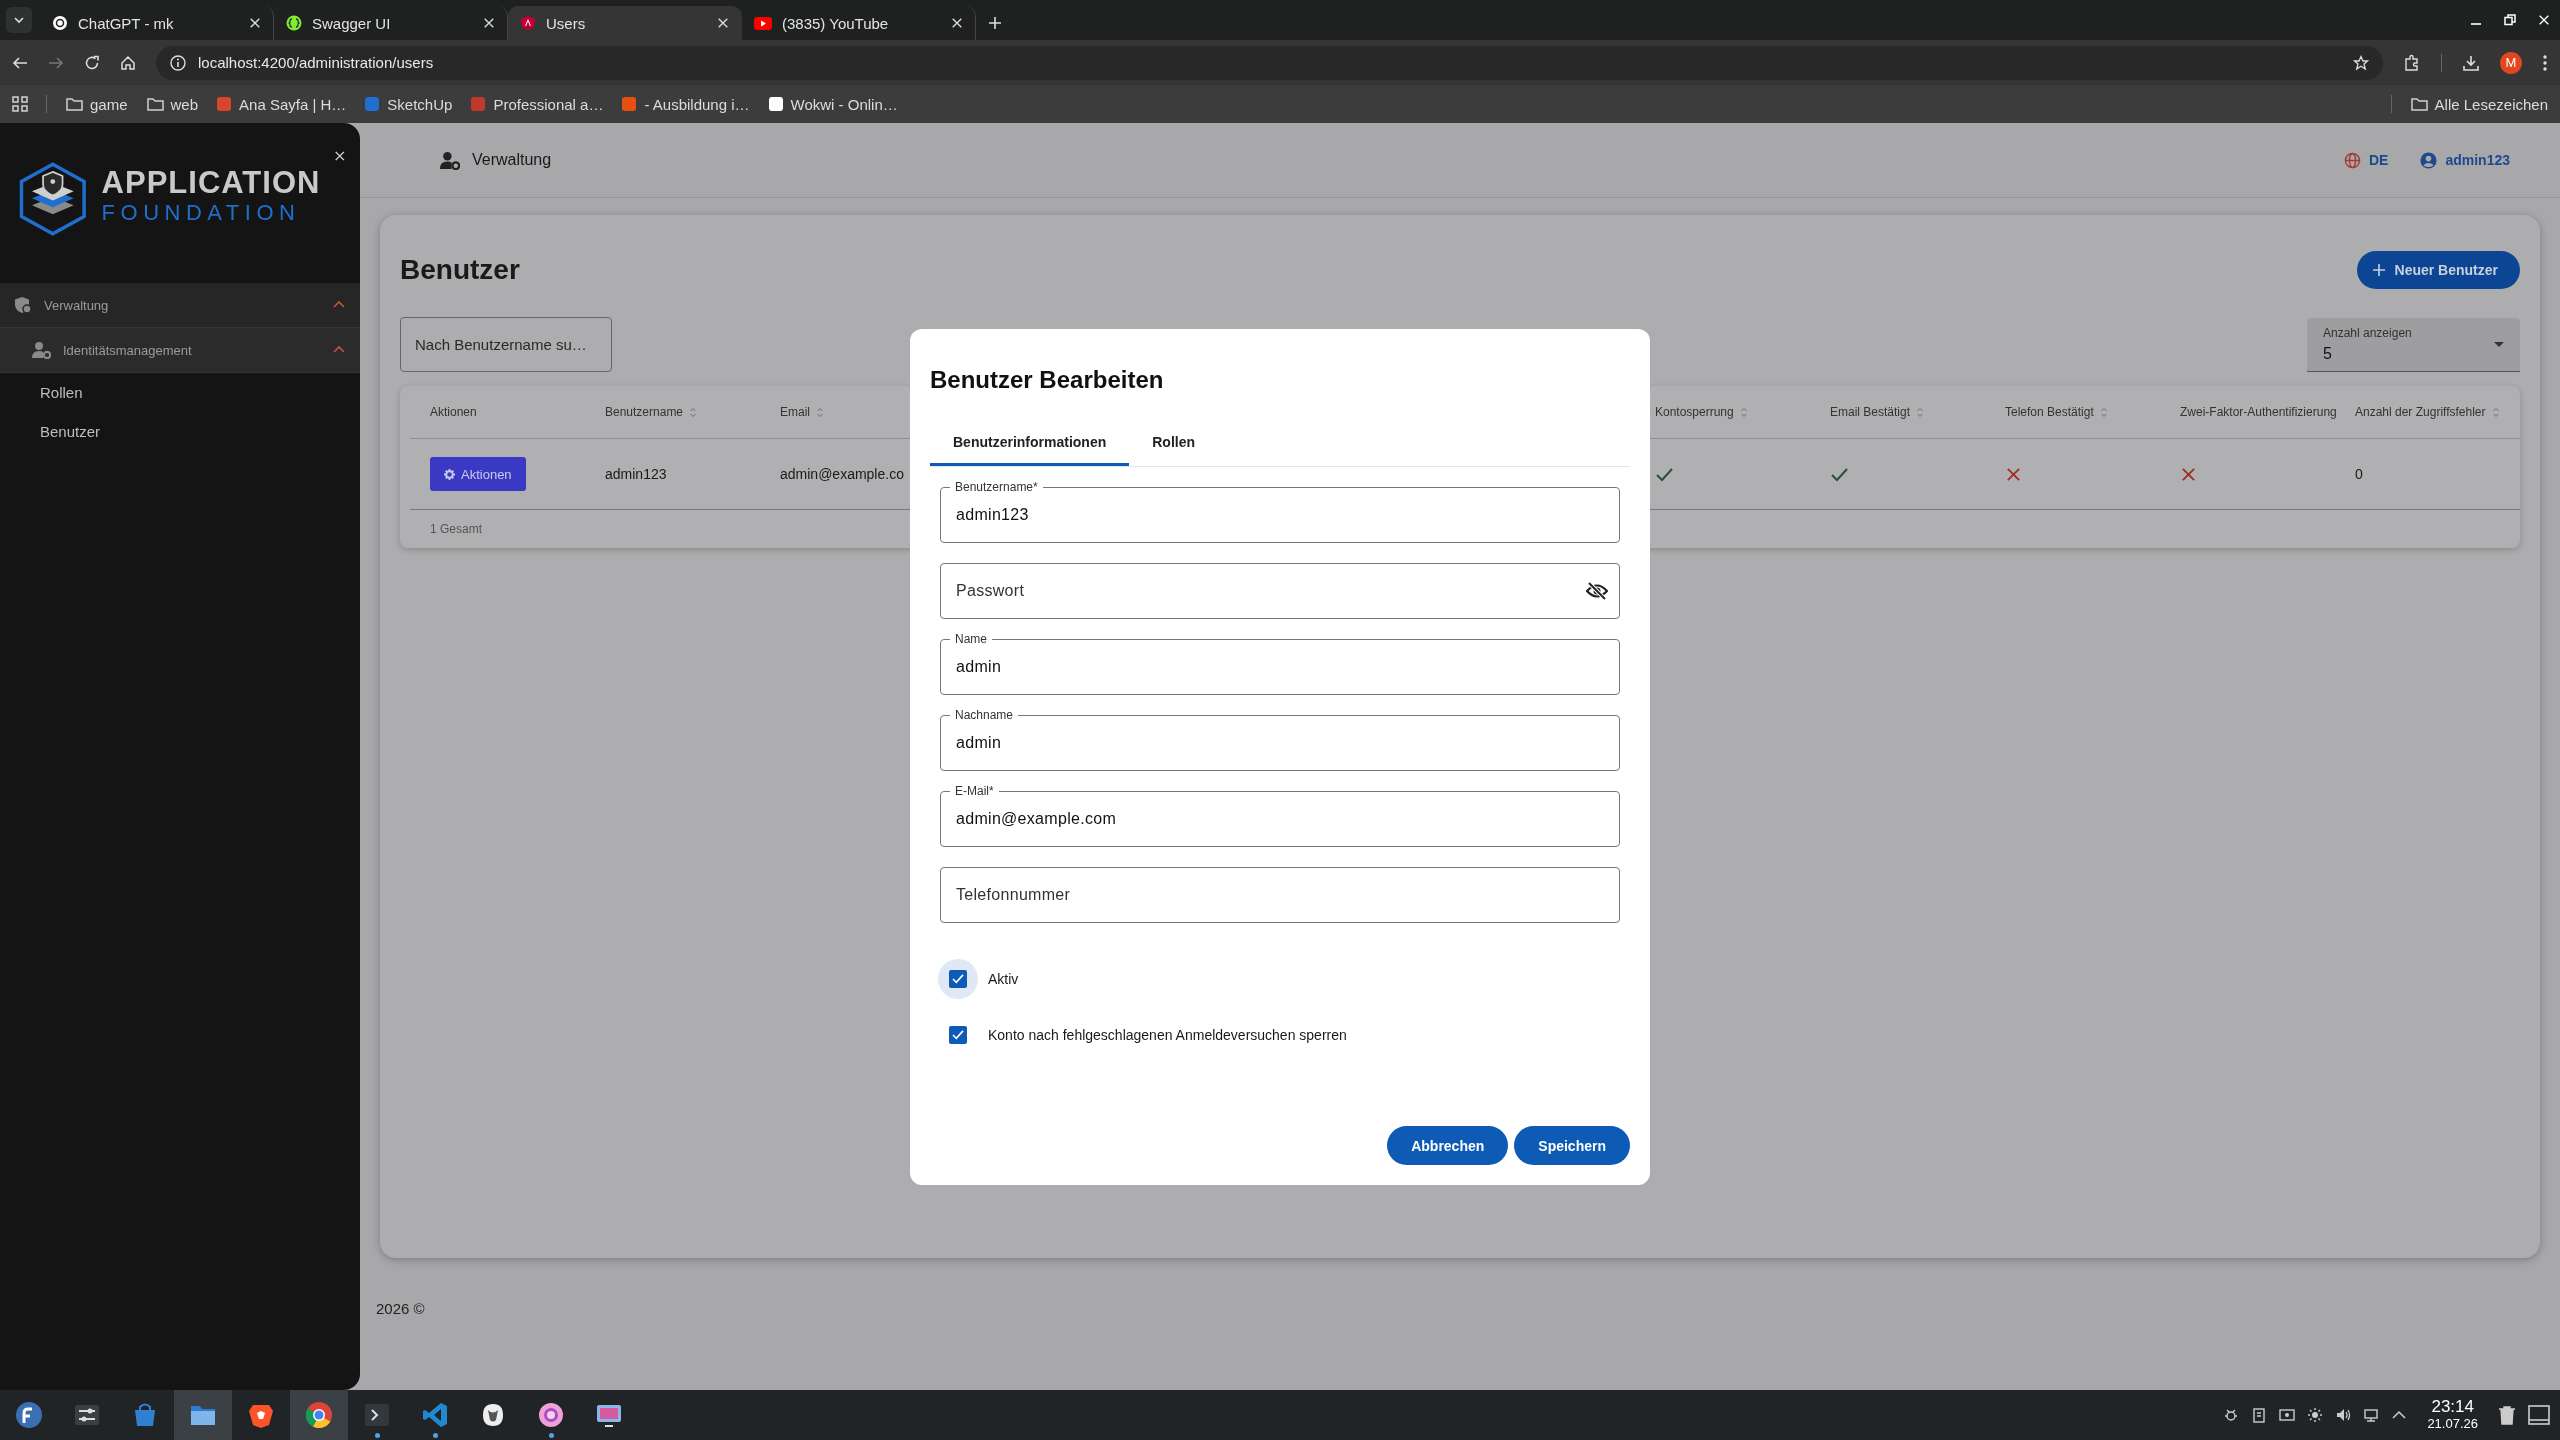  Describe the element at coordinates (319, 1415) in the screenshot. I see `taskbar-button` at that location.